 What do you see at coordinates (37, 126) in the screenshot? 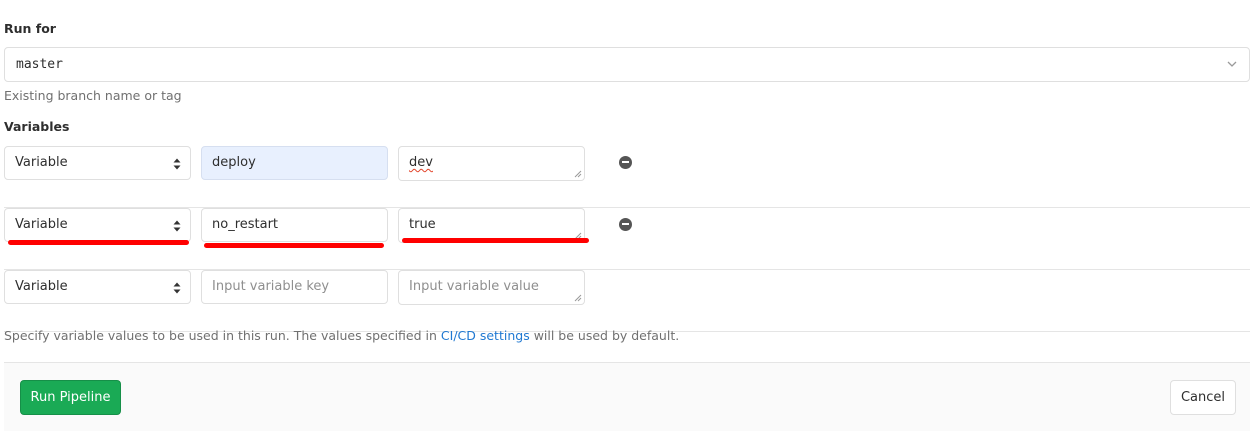
I see `variables-label: Variables` at bounding box center [37, 126].